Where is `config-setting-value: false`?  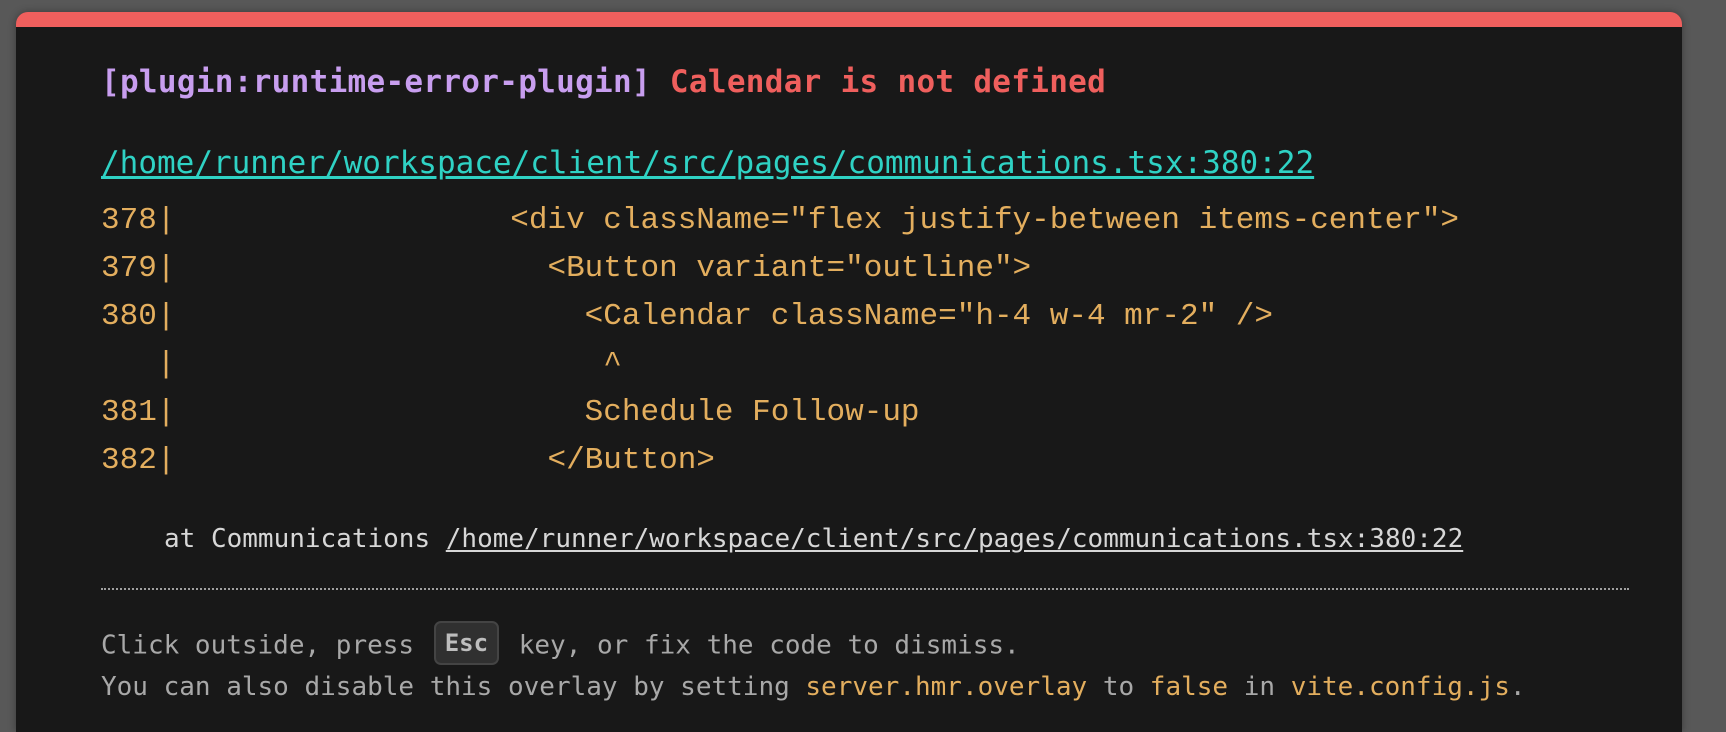 config-setting-value: false is located at coordinates (1189, 687).